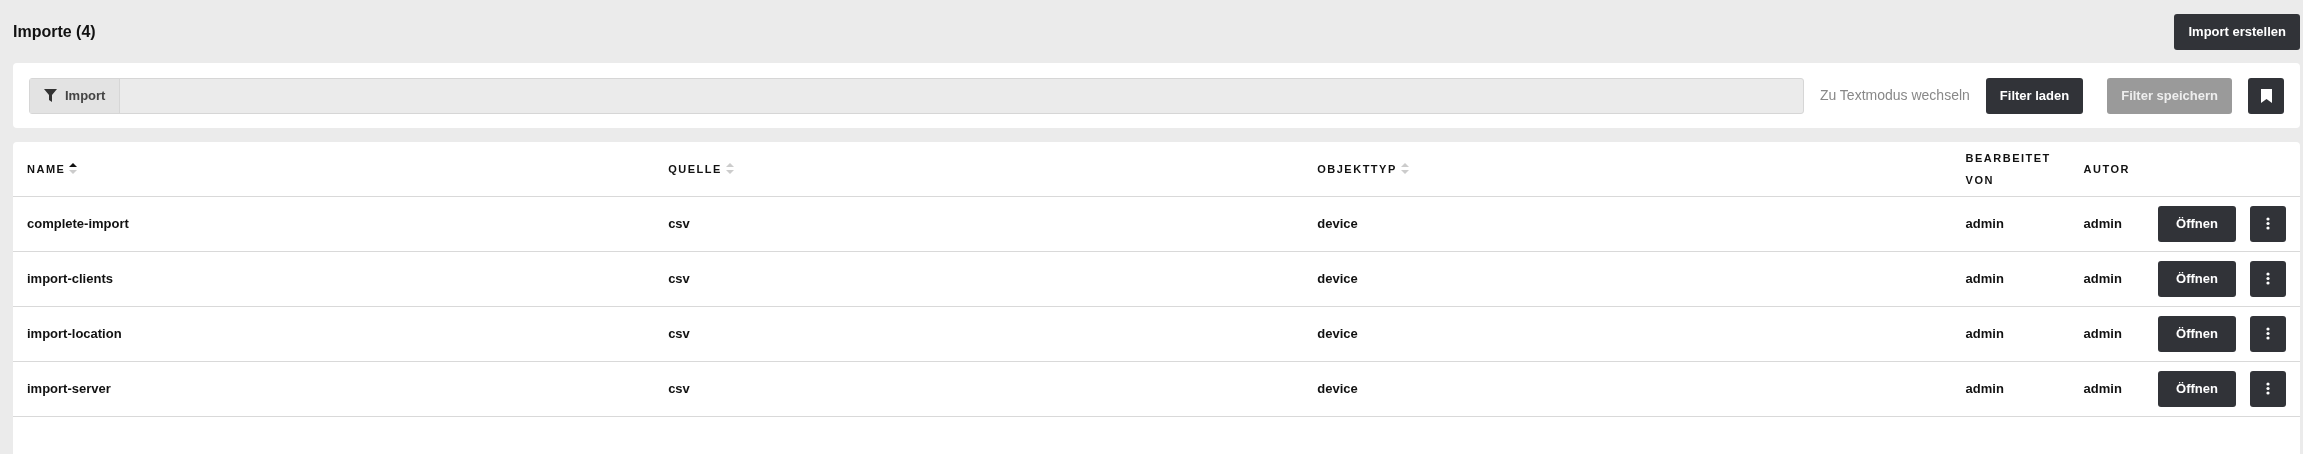 This screenshot has width=2303, height=454. I want to click on column-header: NAME, so click(46, 168).